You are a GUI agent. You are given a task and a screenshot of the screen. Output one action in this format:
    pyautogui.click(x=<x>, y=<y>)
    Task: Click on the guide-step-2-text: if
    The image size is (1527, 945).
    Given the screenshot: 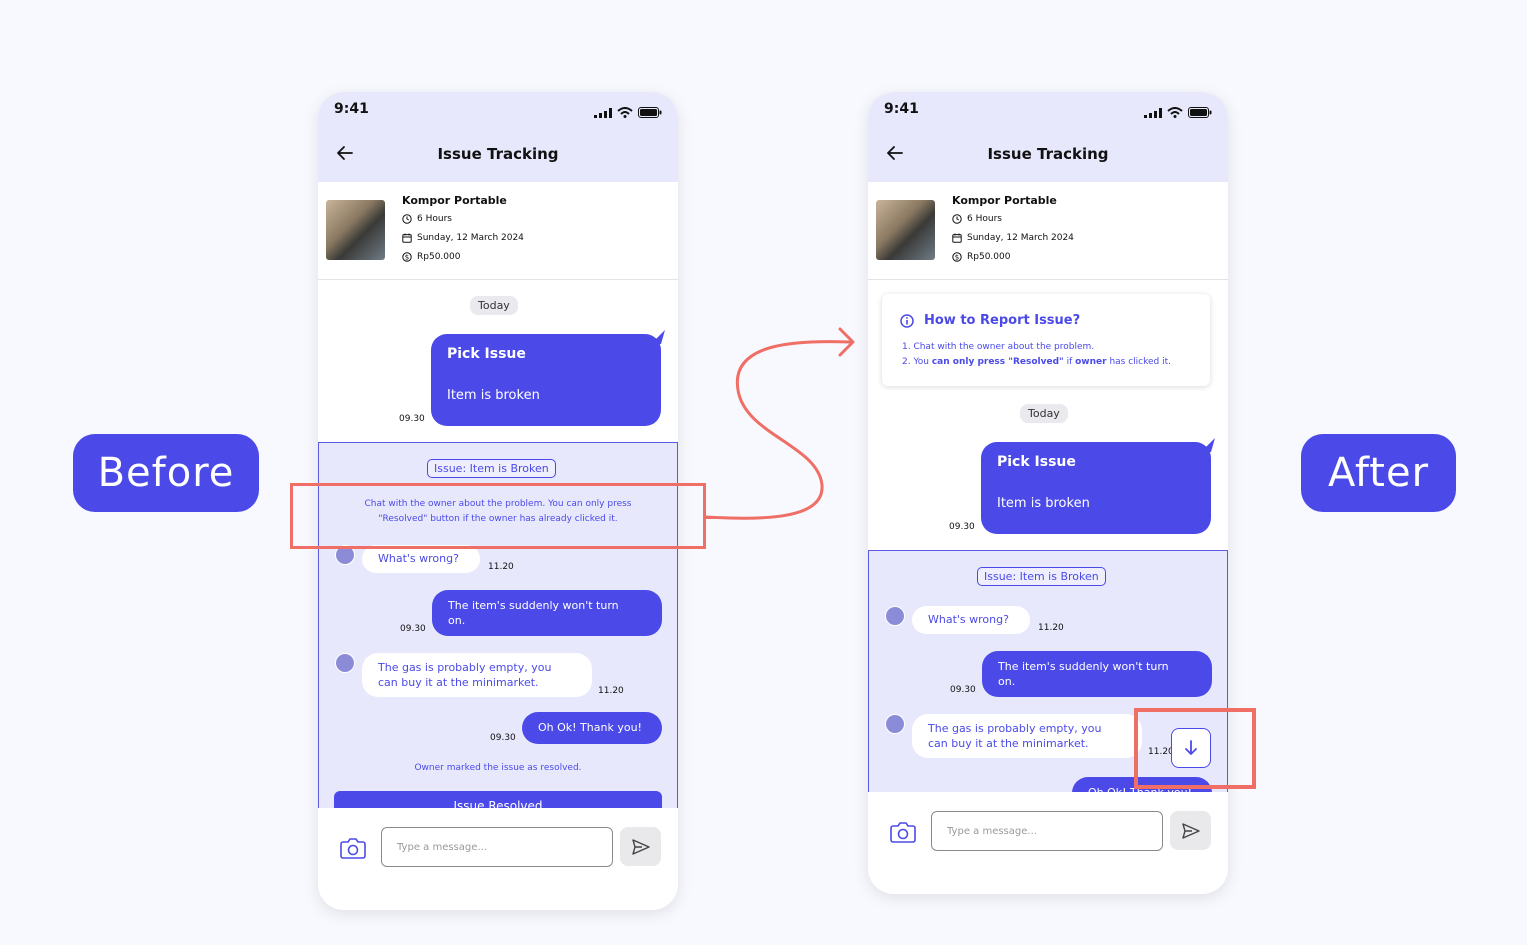 What is the action you would take?
    pyautogui.click(x=1069, y=362)
    